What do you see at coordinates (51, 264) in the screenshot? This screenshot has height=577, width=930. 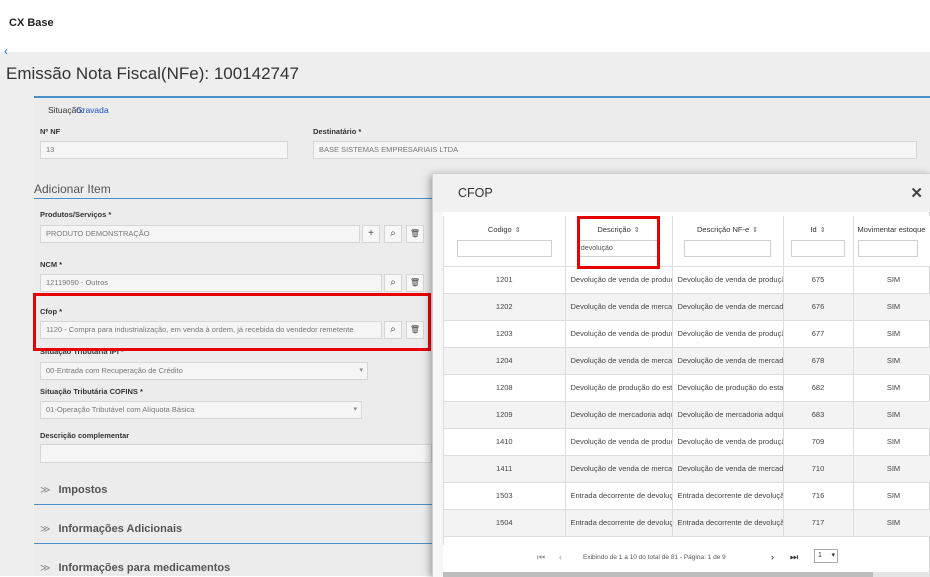 I see `ncm-label: NCM *` at bounding box center [51, 264].